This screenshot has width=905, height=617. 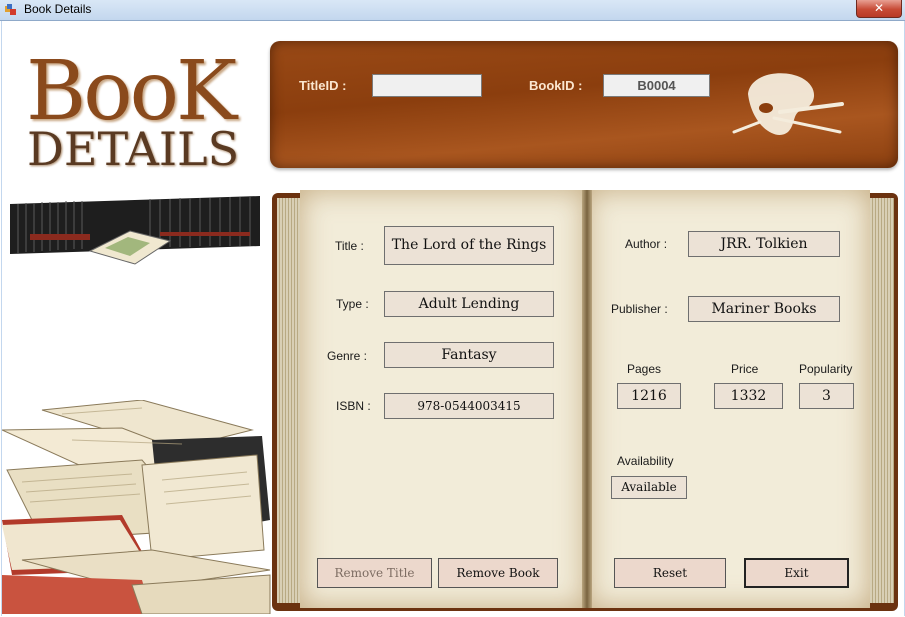 What do you see at coordinates (469, 304) in the screenshot?
I see `type-field: Adult Lending` at bounding box center [469, 304].